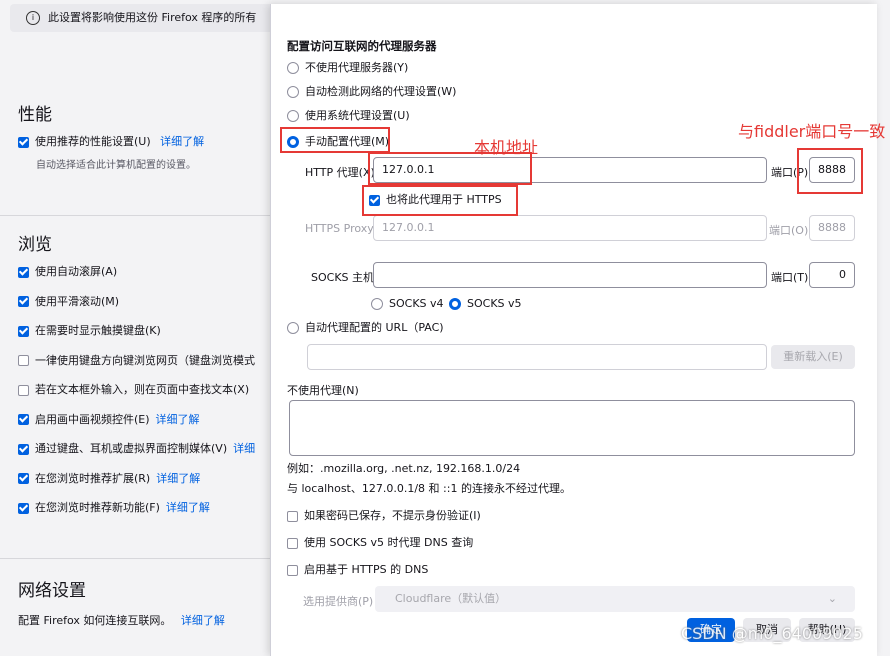 This screenshot has height=656, width=890. I want to click on browsing-option-label: 使用自动滚屏(A), so click(76, 271).